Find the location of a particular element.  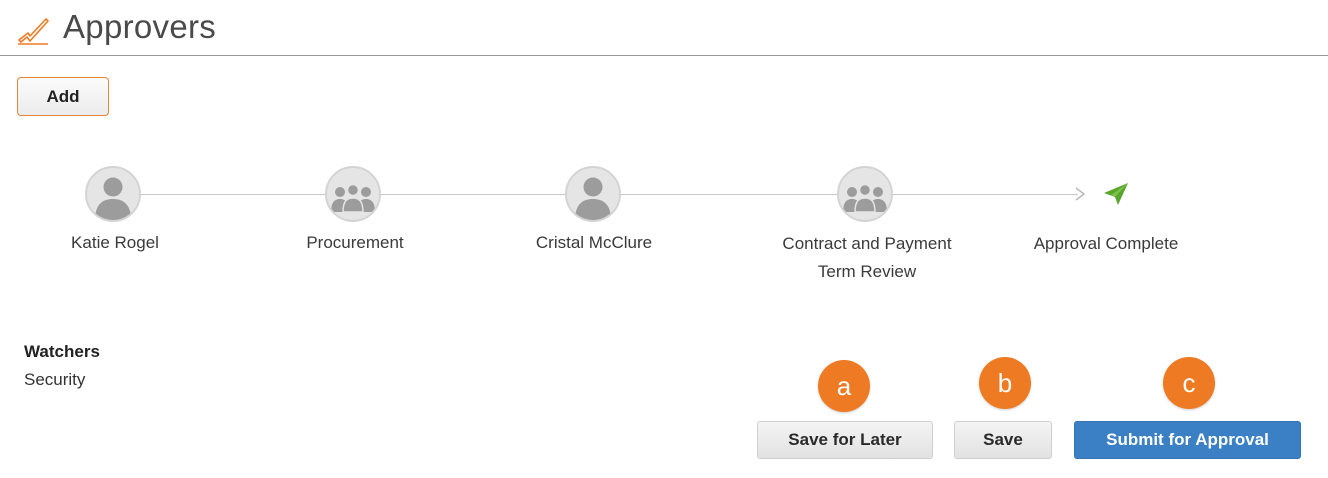

flow-step-label: Procurement is located at coordinates (355, 242).